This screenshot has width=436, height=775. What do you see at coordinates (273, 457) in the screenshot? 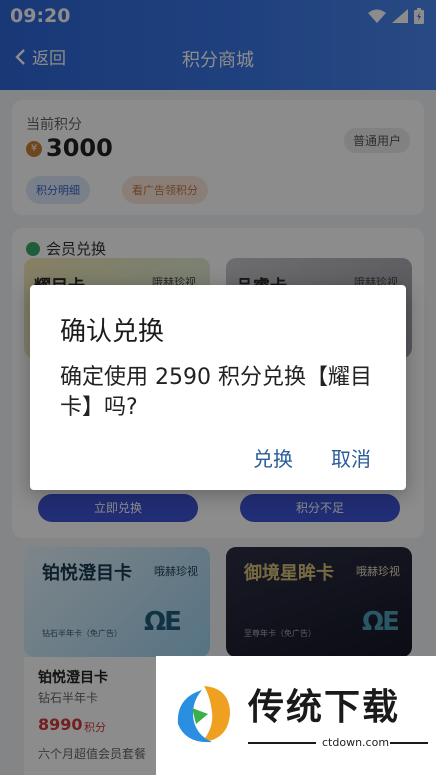
I see `confirm-exchange-button: 兑换` at bounding box center [273, 457].